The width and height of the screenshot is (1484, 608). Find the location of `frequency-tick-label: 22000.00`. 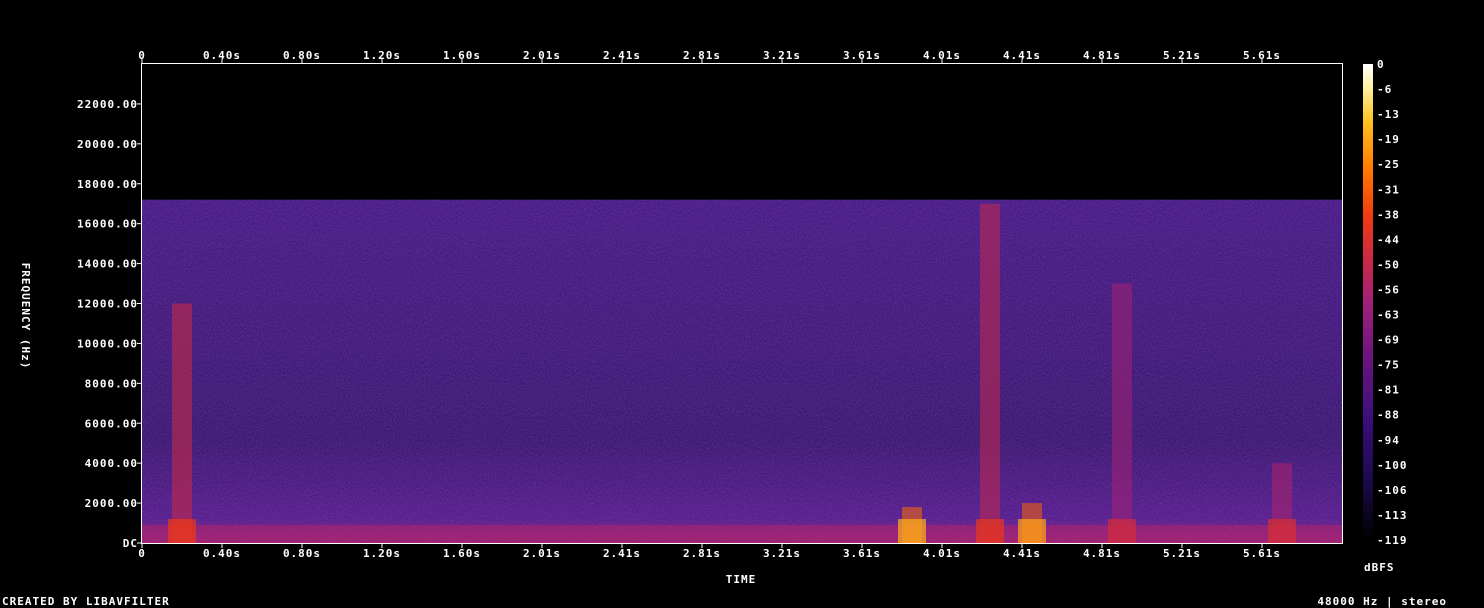

frequency-tick-label: 22000.00 is located at coordinates (107, 104).